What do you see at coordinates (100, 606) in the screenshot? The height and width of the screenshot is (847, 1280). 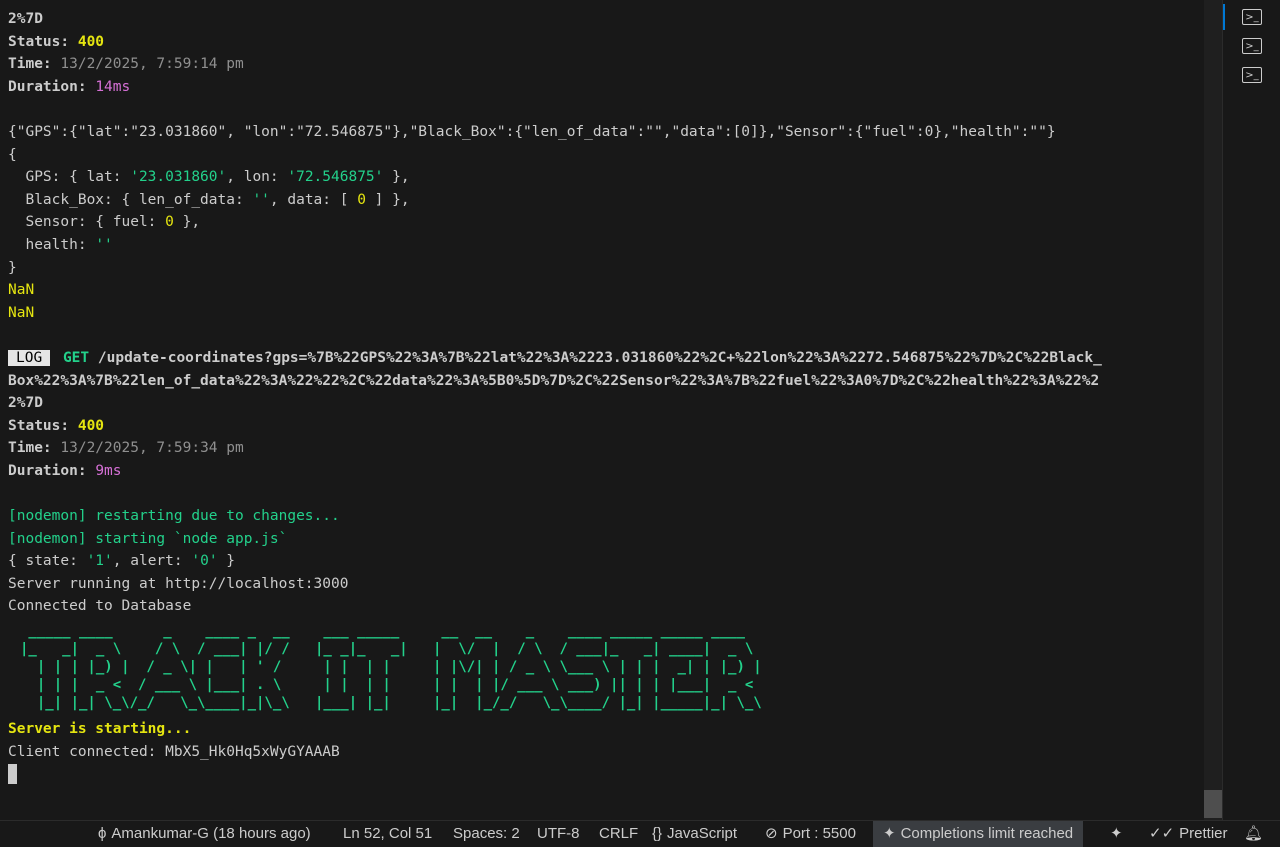 I see `db-connected-line: Connected to Database` at bounding box center [100, 606].